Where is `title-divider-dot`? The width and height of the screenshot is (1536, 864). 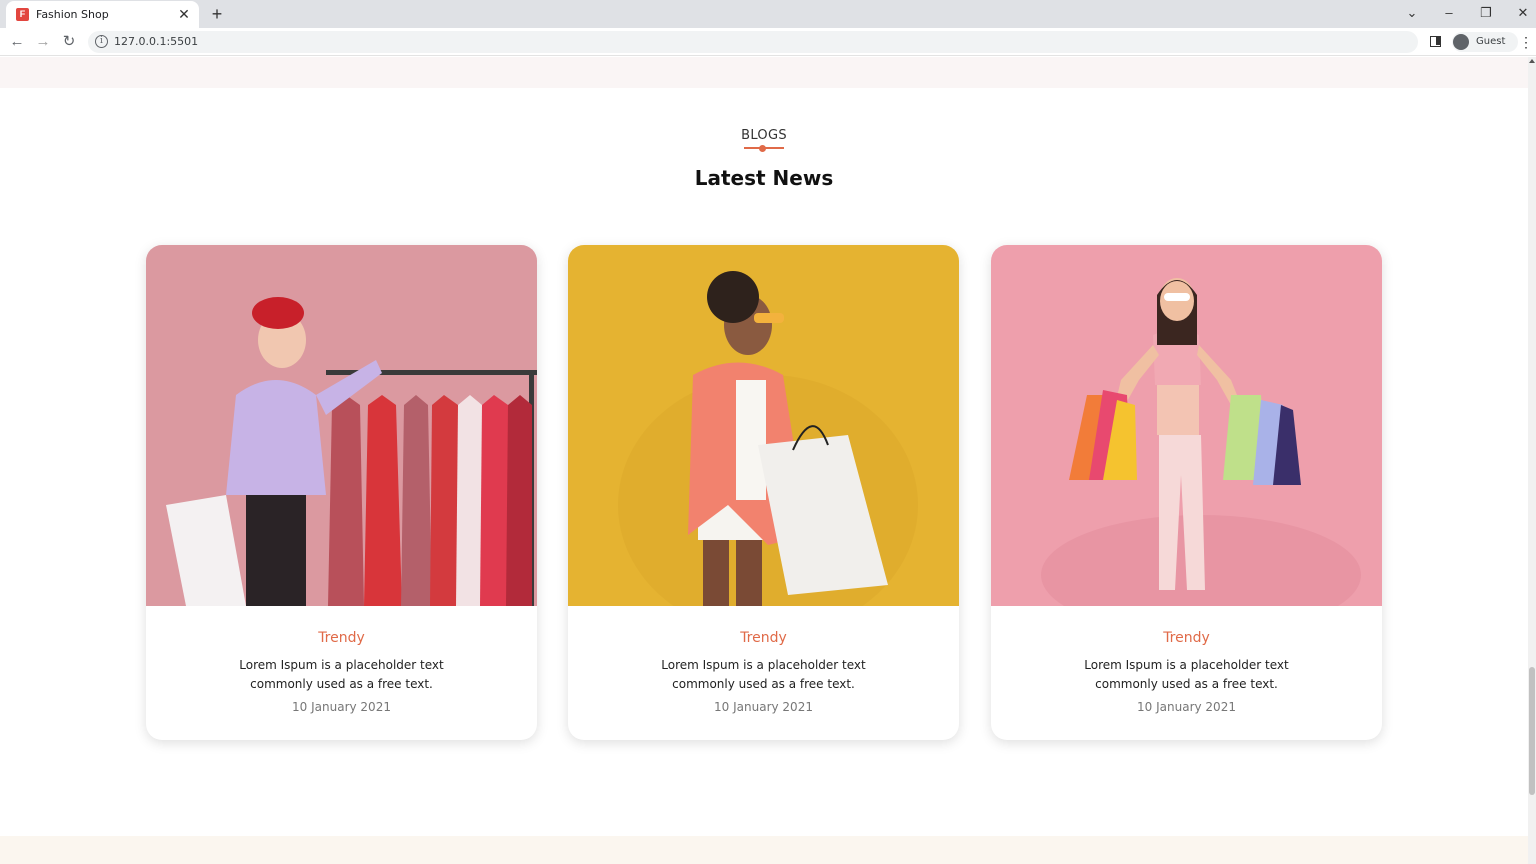
title-divider-dot is located at coordinates (762, 148).